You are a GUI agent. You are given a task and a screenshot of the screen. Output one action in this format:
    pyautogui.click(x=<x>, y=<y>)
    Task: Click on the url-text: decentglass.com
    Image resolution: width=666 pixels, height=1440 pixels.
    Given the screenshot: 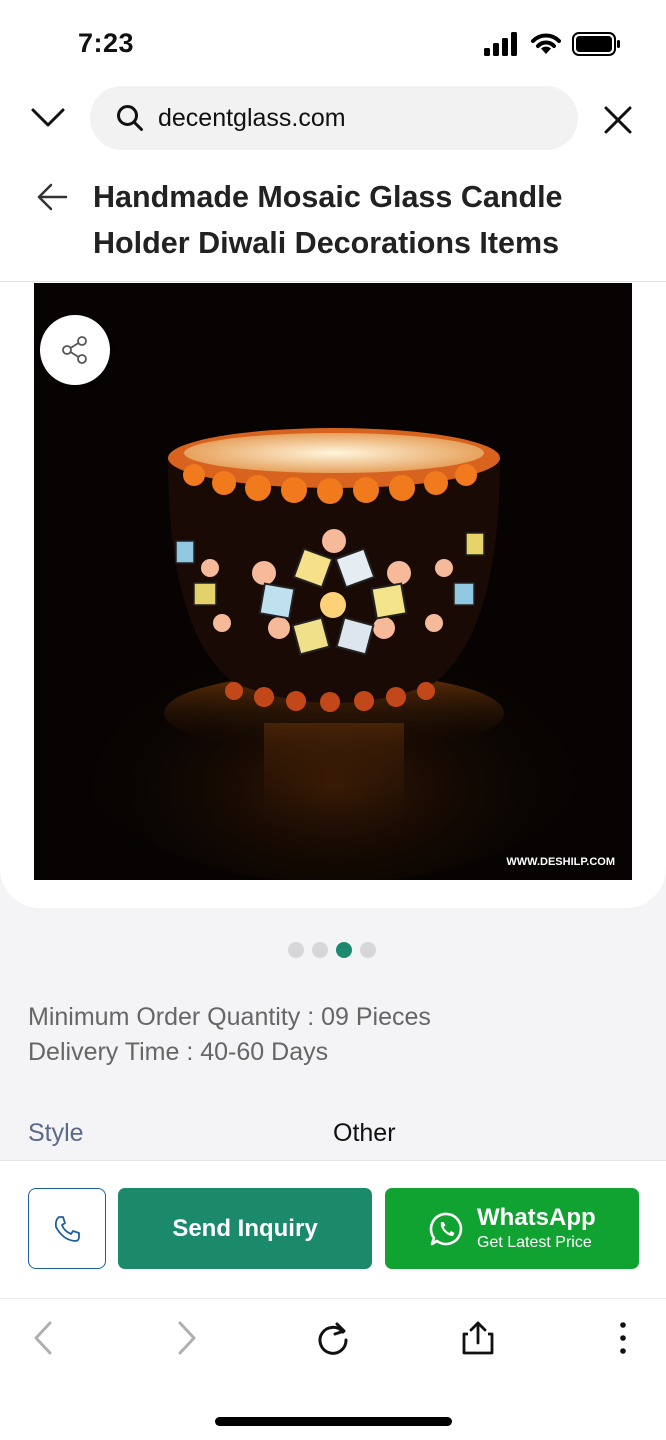 What is the action you would take?
    pyautogui.click(x=252, y=117)
    